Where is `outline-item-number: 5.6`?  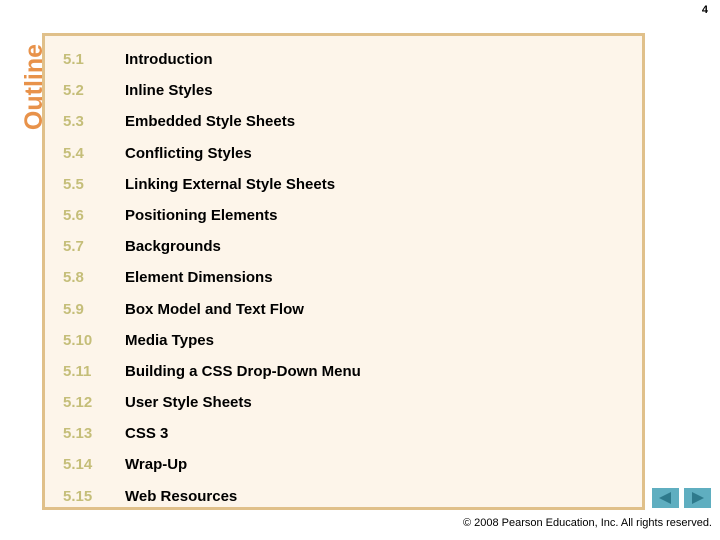 outline-item-number: 5.6 is located at coordinates (73, 215).